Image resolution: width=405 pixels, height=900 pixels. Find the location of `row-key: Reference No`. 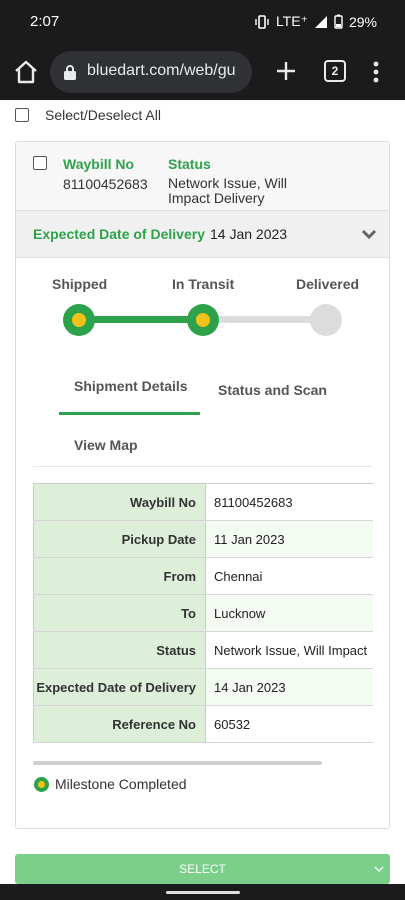

row-key: Reference No is located at coordinates (119, 724).